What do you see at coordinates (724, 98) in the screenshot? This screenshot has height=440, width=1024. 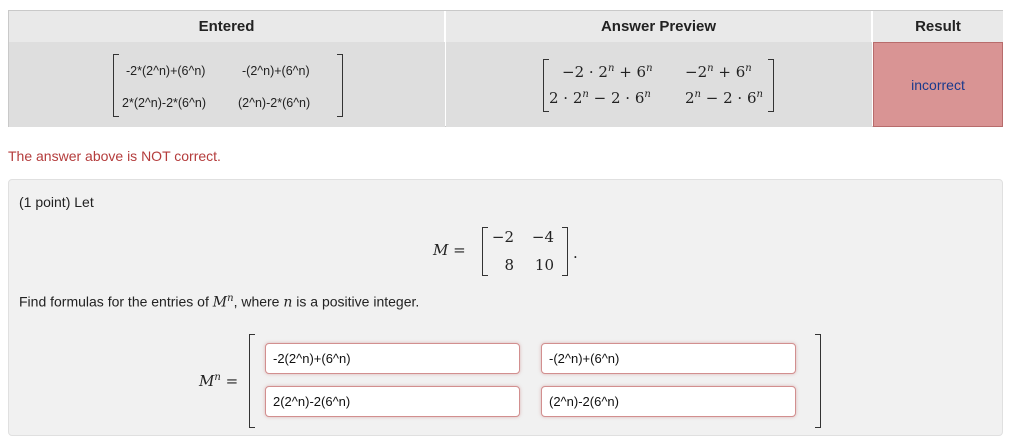 I see `preview-r2c2: 2n − 2 · 6n` at bounding box center [724, 98].